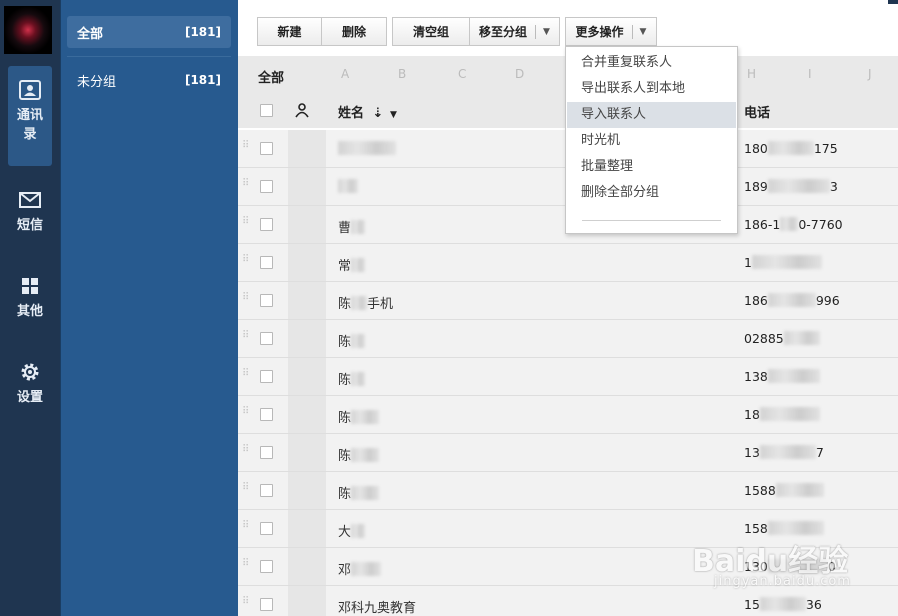  I want to click on table-row: ⠿ 陈 02885, so click(568, 339).